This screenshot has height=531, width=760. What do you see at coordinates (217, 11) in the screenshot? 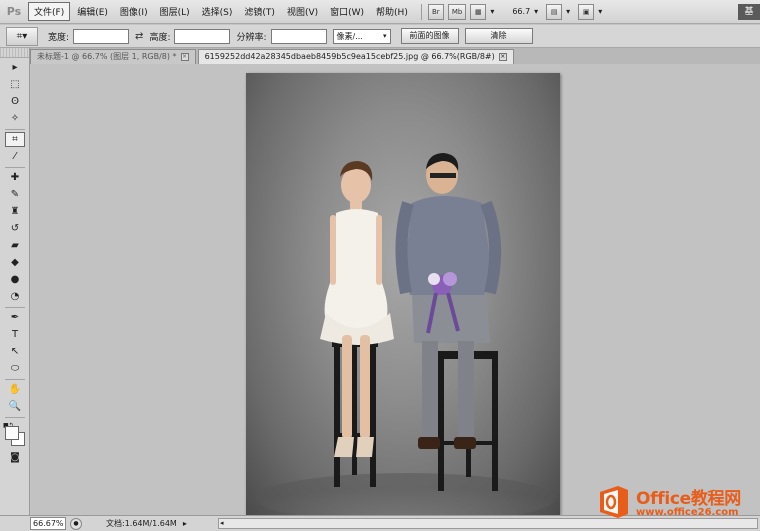
I see `menu-select: 选择(S)` at bounding box center [217, 11].